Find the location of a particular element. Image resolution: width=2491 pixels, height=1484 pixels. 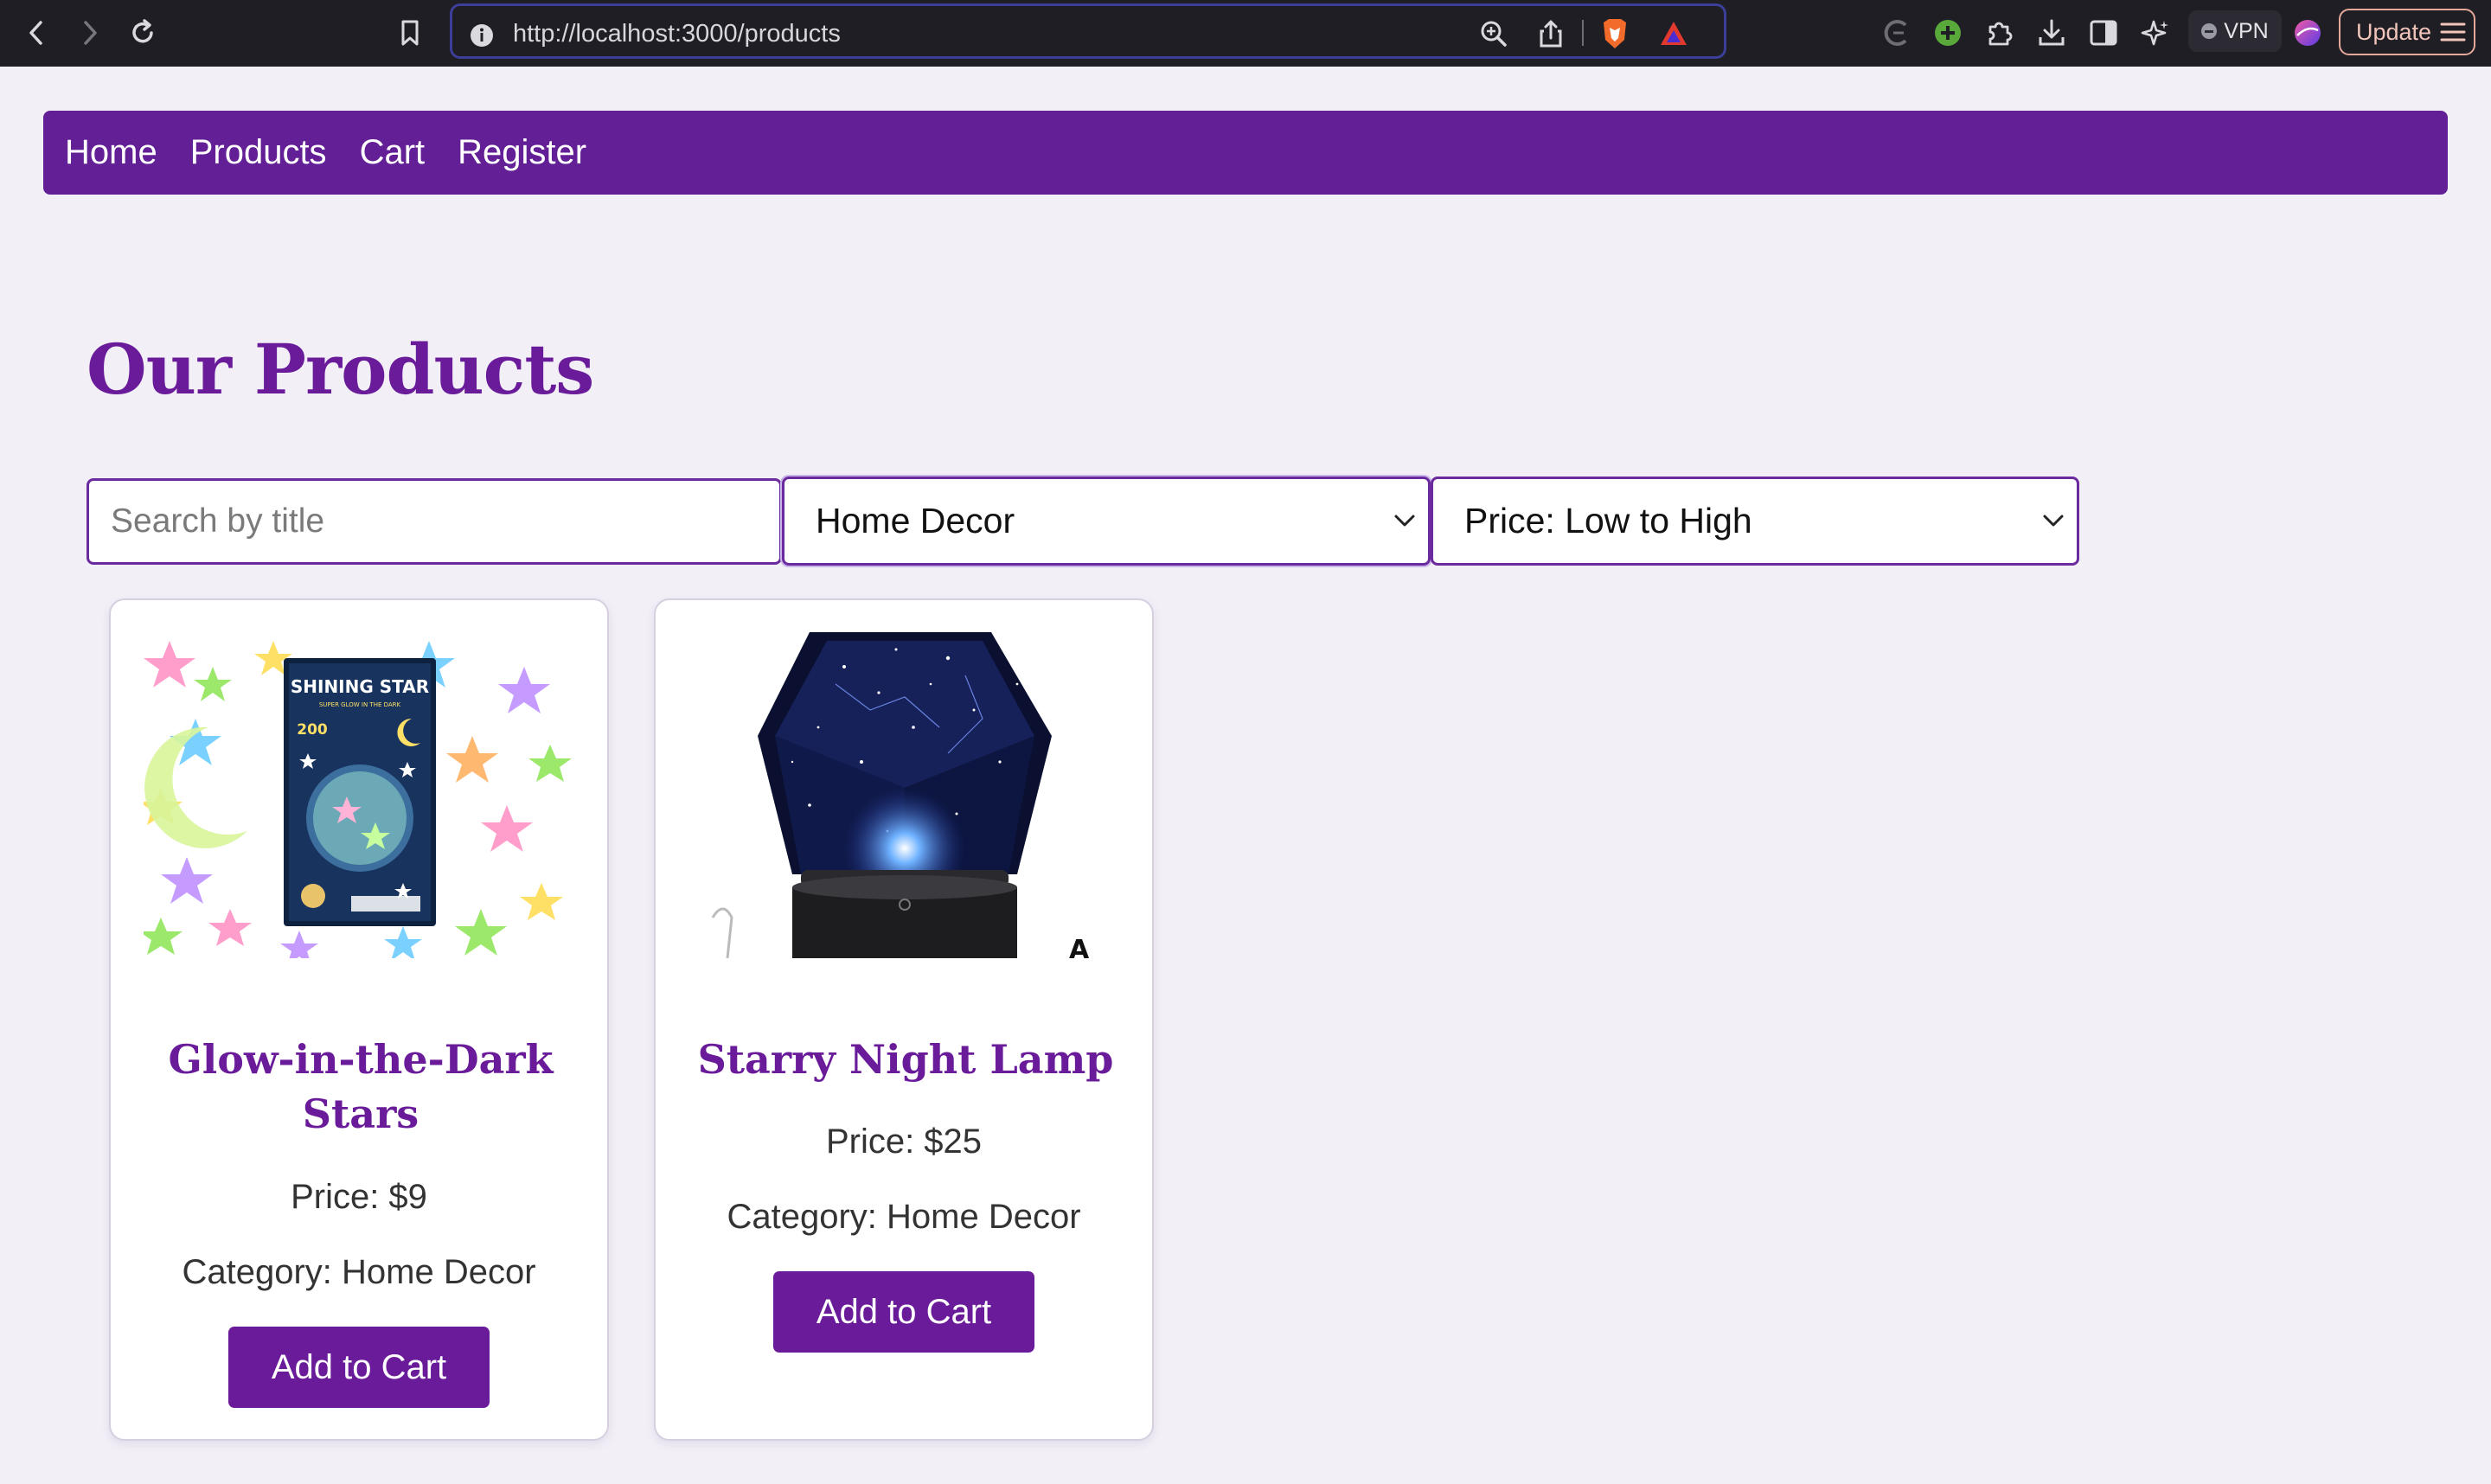

back-icon is located at coordinates (36, 33).